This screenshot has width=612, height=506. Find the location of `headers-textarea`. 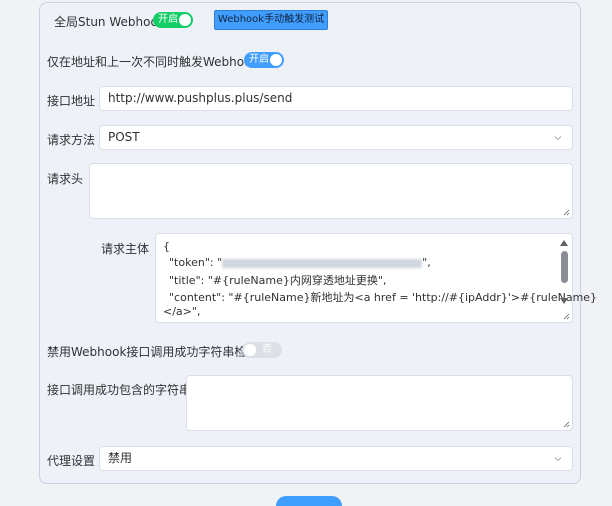

headers-textarea is located at coordinates (331, 191).